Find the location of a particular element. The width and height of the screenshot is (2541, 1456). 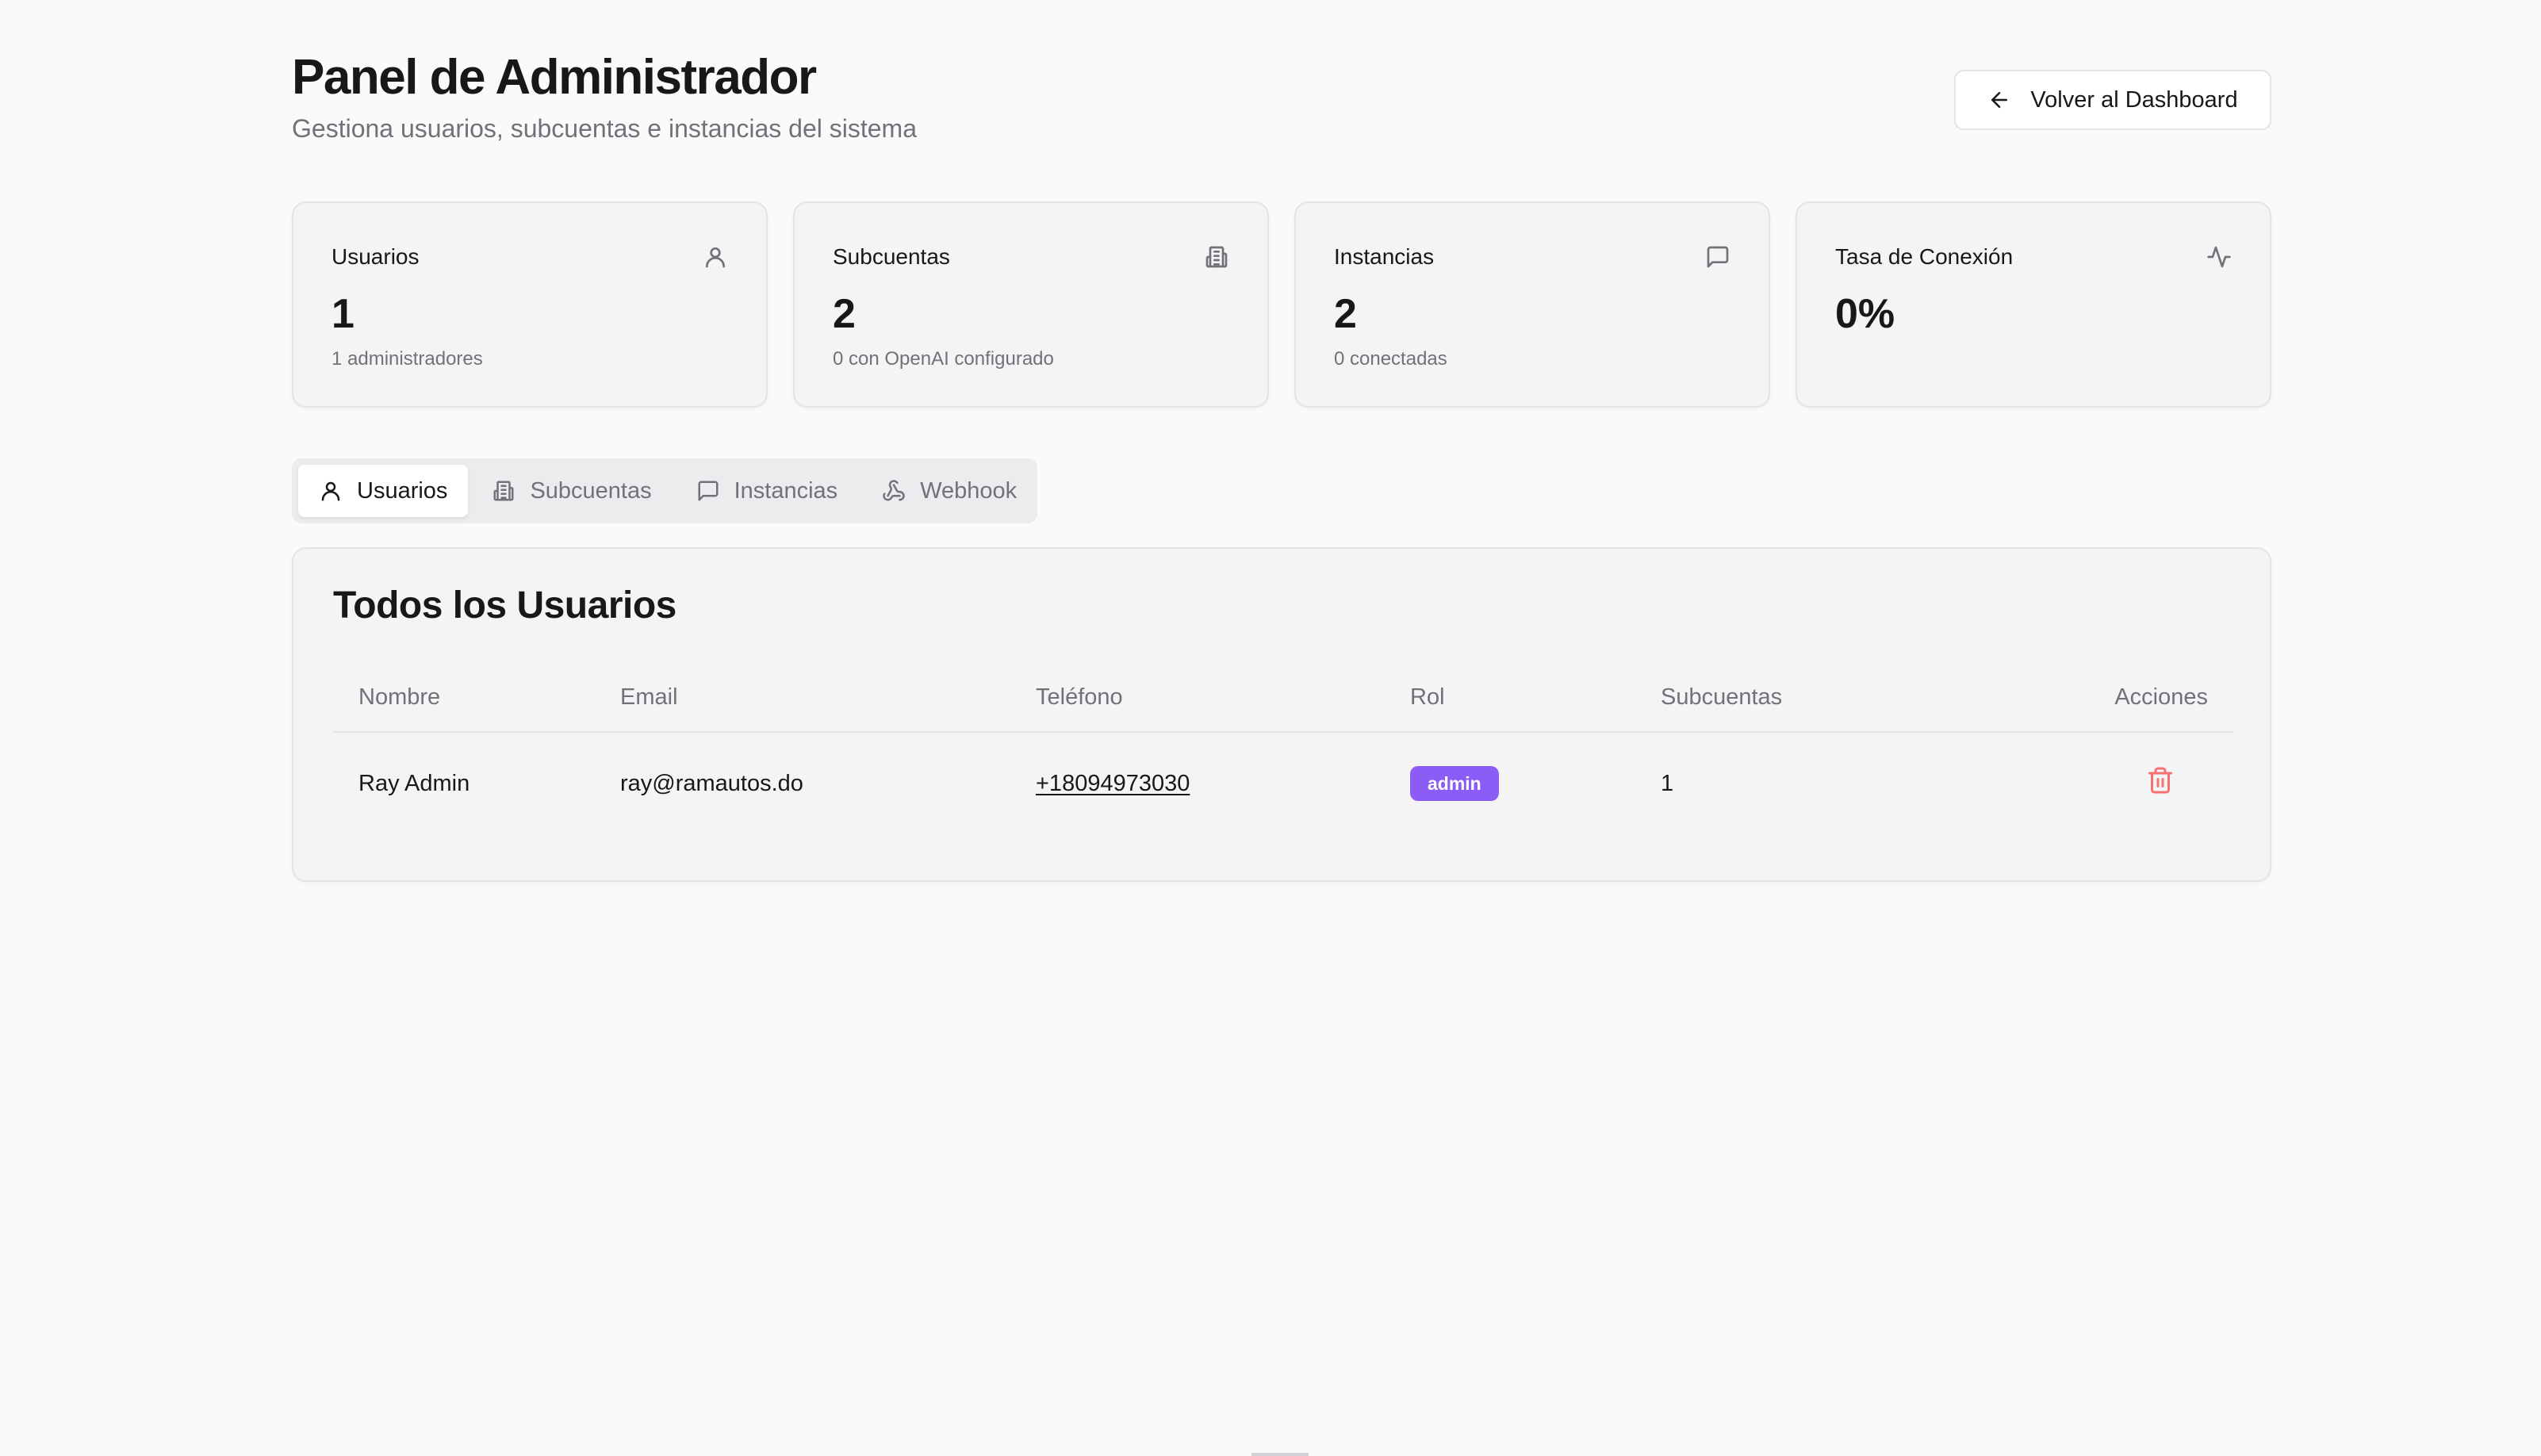

tab-label: Webhook is located at coordinates (969, 490).